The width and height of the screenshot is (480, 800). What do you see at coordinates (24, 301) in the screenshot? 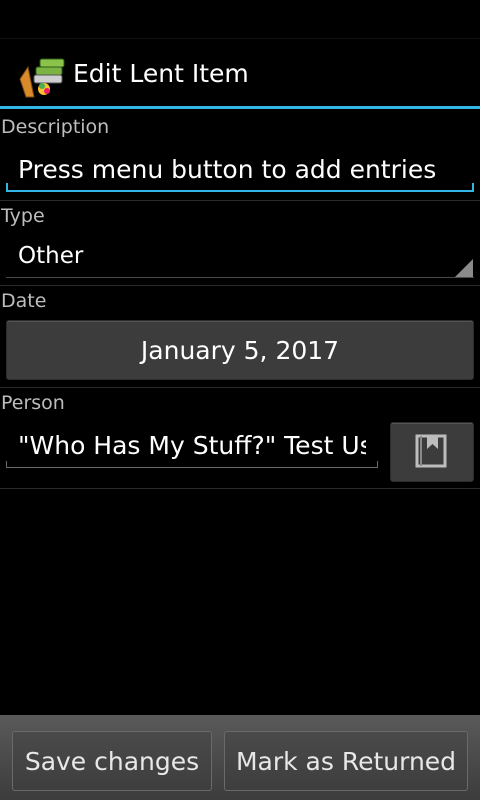
I see `date-label: Date` at bounding box center [24, 301].